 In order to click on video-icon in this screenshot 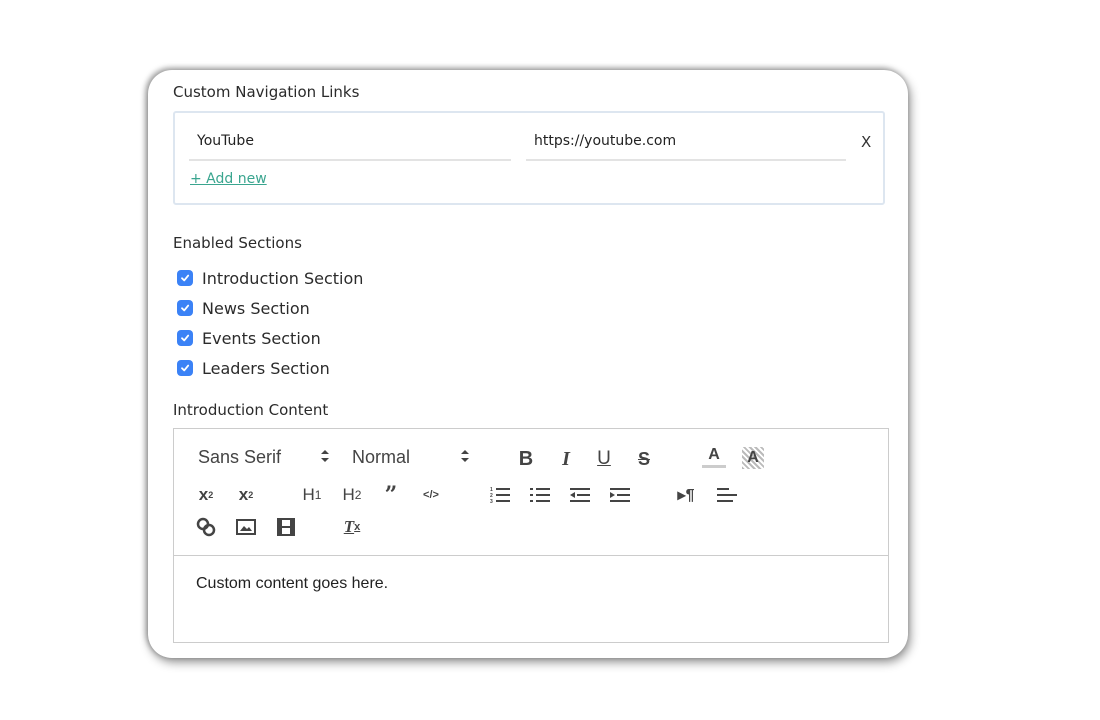, I will do `click(286, 527)`.